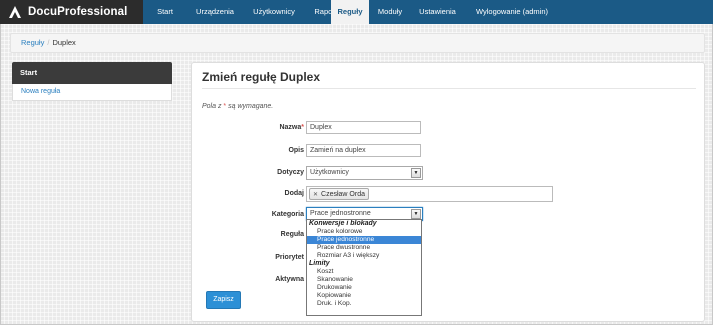  What do you see at coordinates (364, 304) in the screenshot?
I see `option-druk-i-kop: Druk. i Kop.` at bounding box center [364, 304].